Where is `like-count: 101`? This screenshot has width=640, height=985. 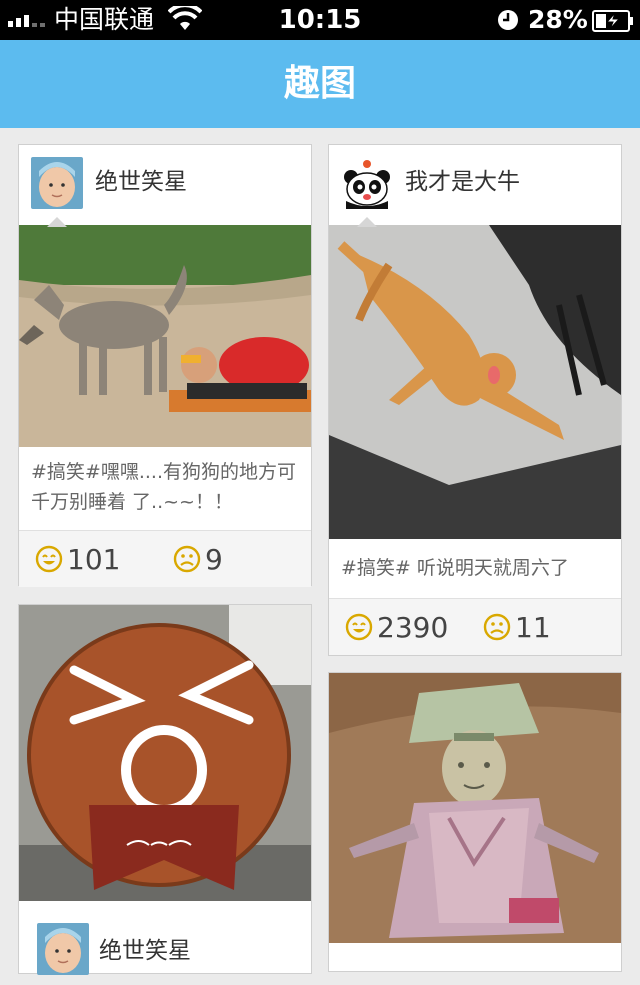 like-count: 101 is located at coordinates (94, 559).